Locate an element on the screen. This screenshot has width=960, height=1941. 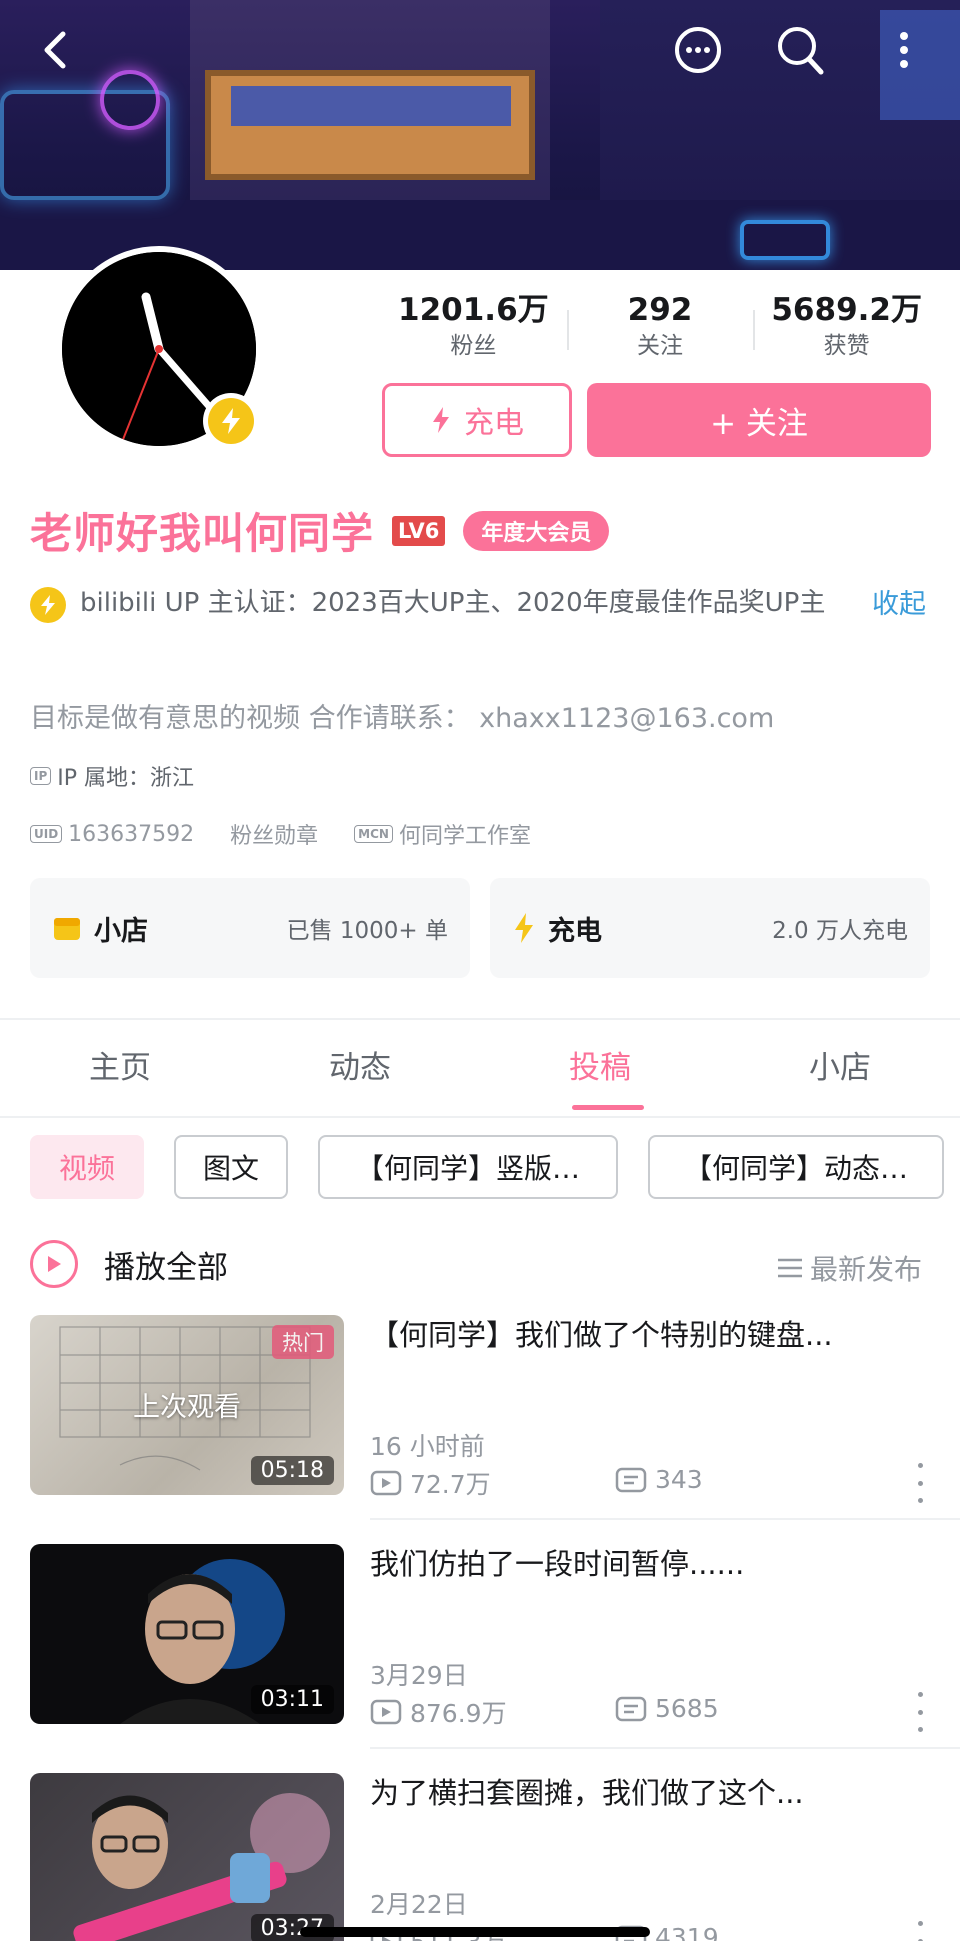
vertical-dots-icon is located at coordinates (904, 50).